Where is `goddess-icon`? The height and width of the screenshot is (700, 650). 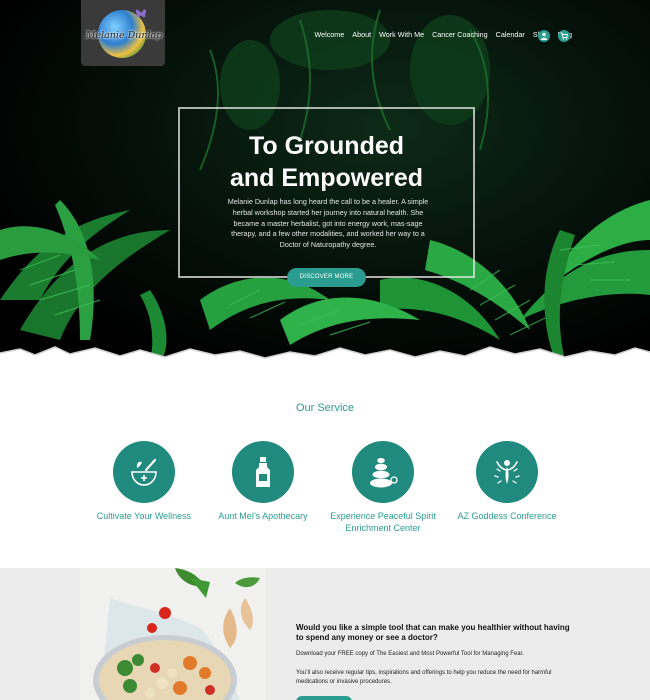
goddess-icon is located at coordinates (507, 472).